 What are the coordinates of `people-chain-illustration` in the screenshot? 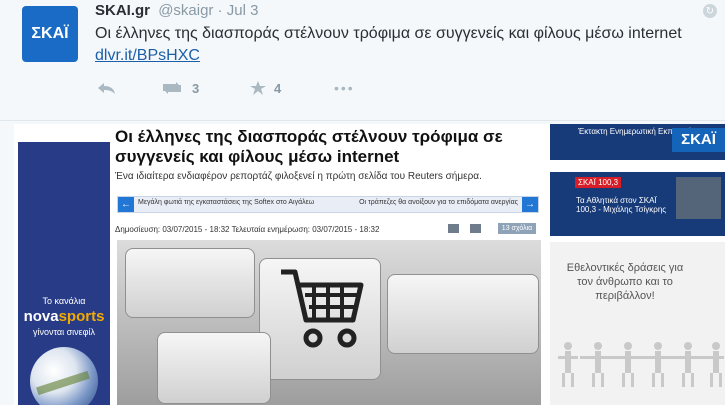 It's located at (641, 364).